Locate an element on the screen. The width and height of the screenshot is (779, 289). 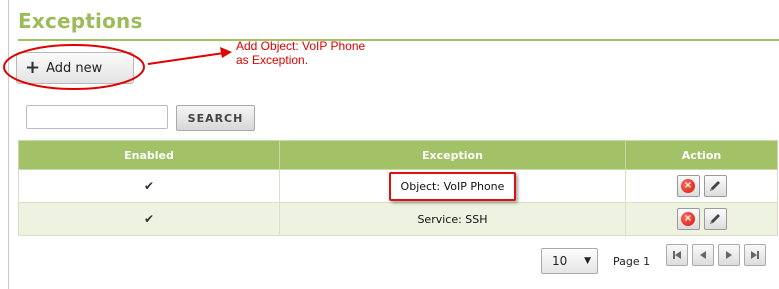
prev-page-button is located at coordinates (703, 255).